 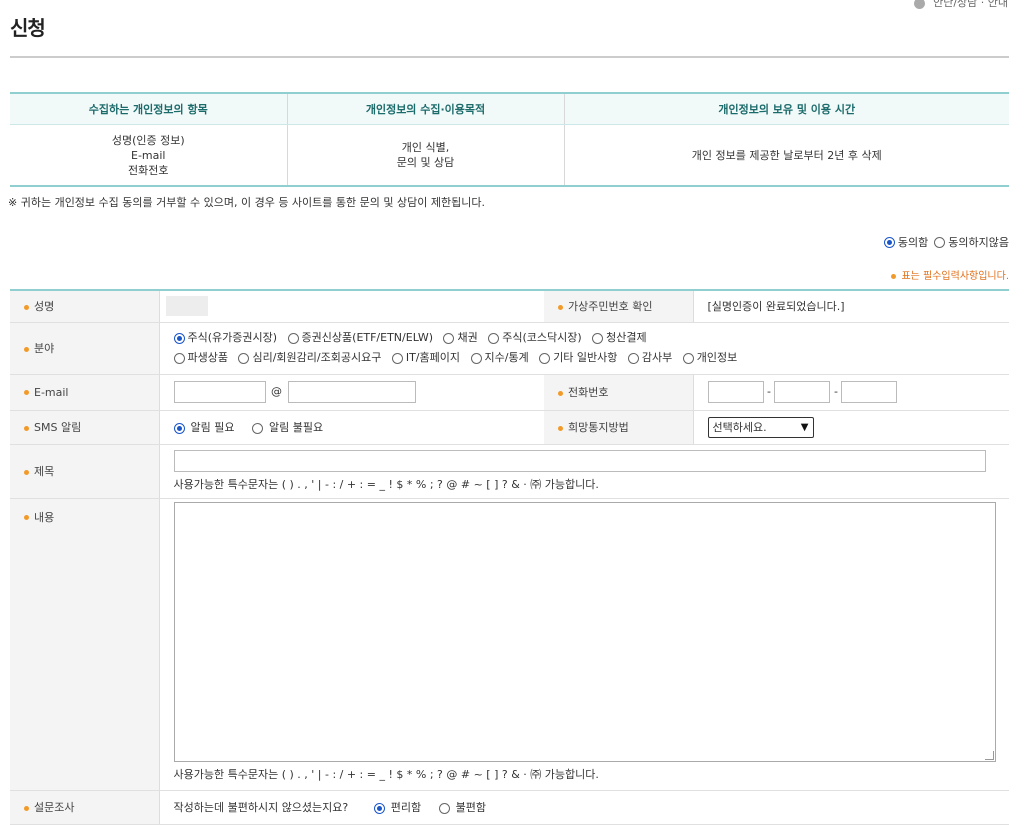 I want to click on name-value, so click(x=351, y=306).